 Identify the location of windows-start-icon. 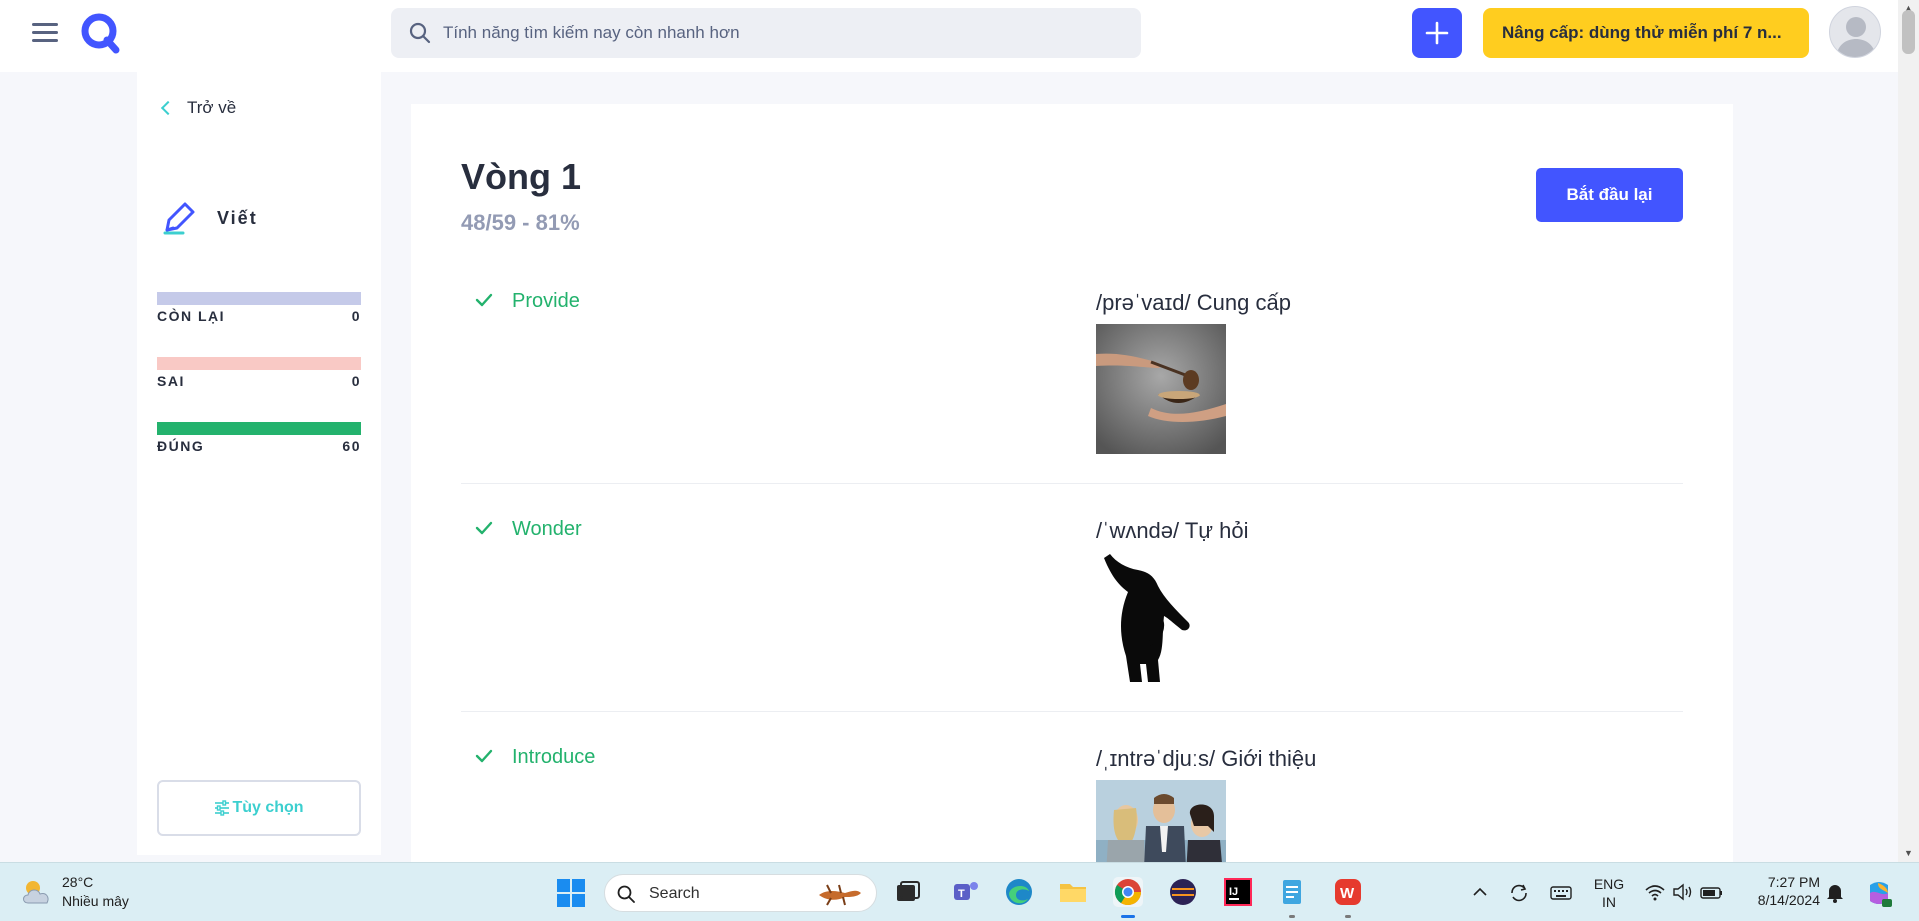
(571, 893).